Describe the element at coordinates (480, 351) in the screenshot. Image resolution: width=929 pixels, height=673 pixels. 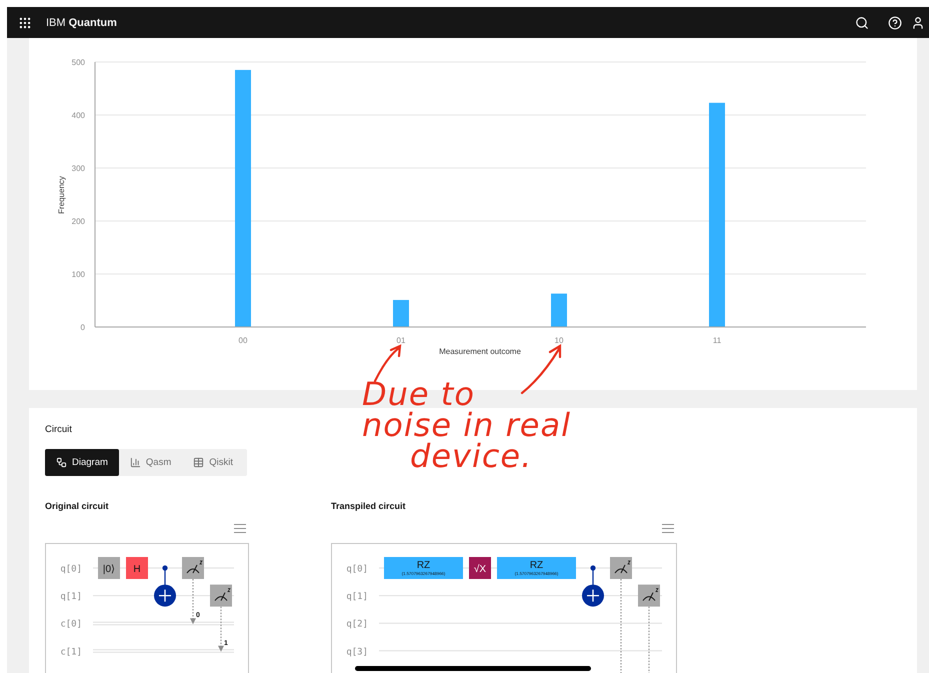
I see `x-axis-title: Measurement outcome` at that location.